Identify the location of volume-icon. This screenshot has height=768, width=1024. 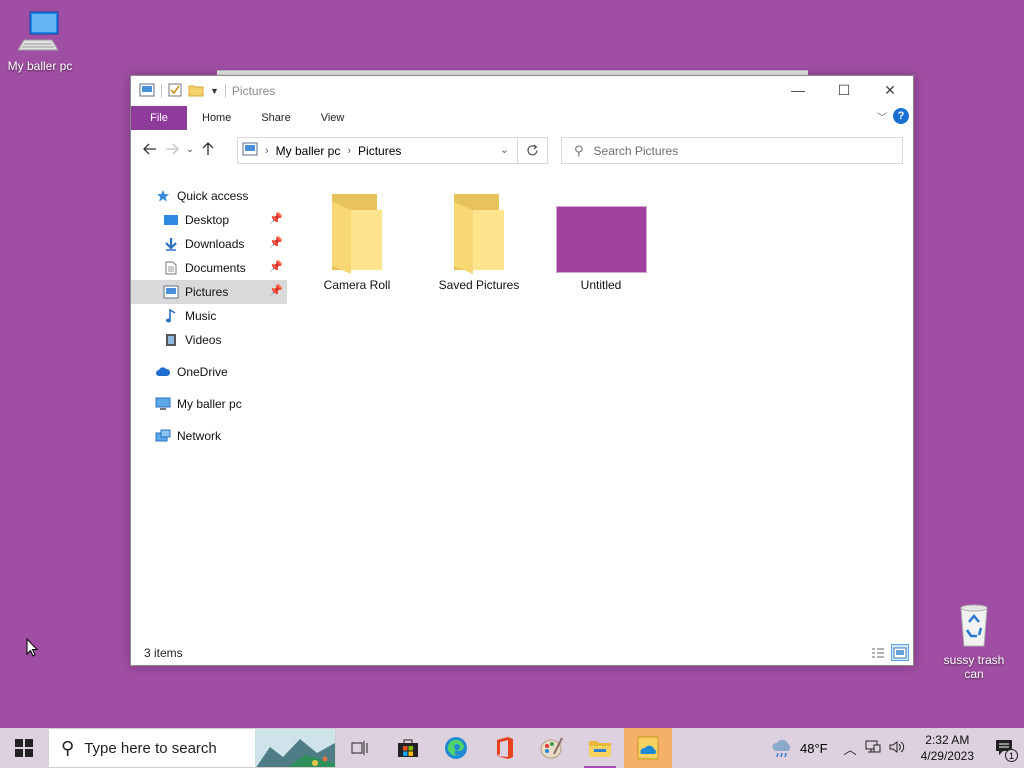
(897, 748).